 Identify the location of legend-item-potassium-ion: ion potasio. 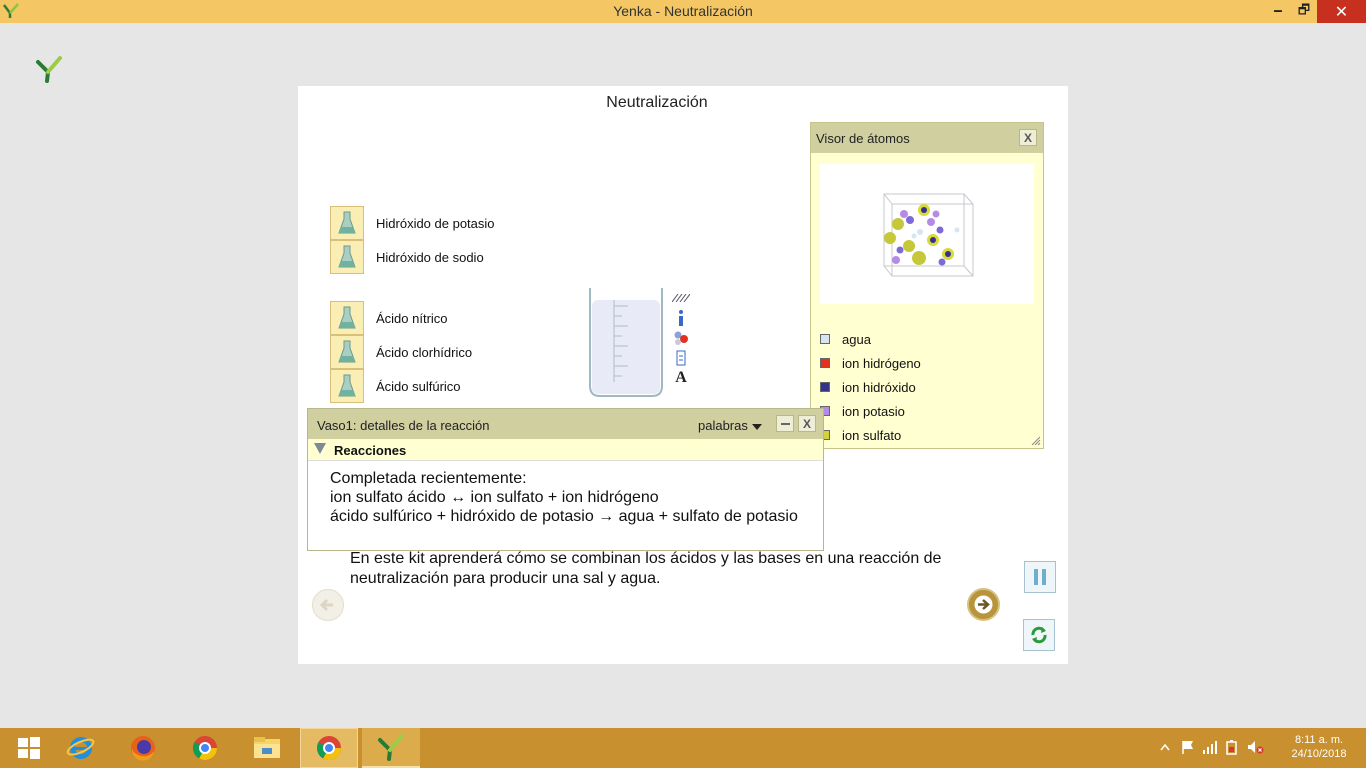
(870, 411).